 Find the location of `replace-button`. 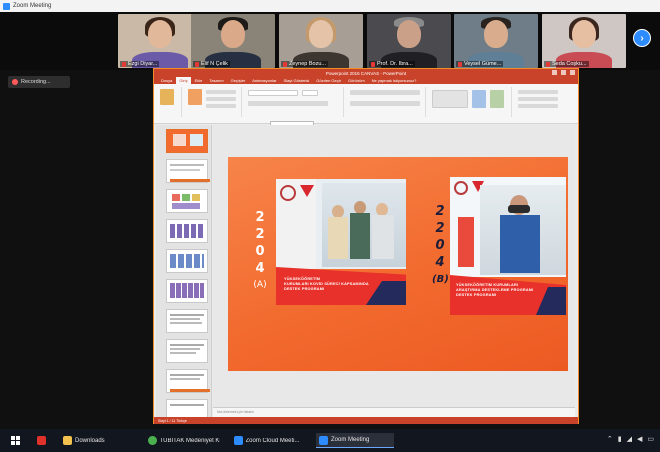

replace-button is located at coordinates (538, 99).